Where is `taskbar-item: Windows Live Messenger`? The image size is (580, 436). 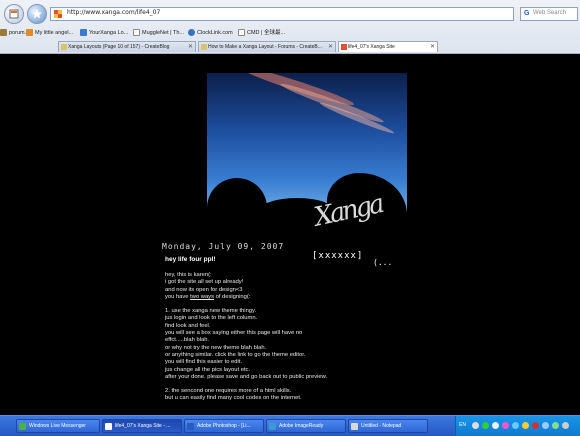
taskbar-item: Windows Live Messenger is located at coordinates (58, 426).